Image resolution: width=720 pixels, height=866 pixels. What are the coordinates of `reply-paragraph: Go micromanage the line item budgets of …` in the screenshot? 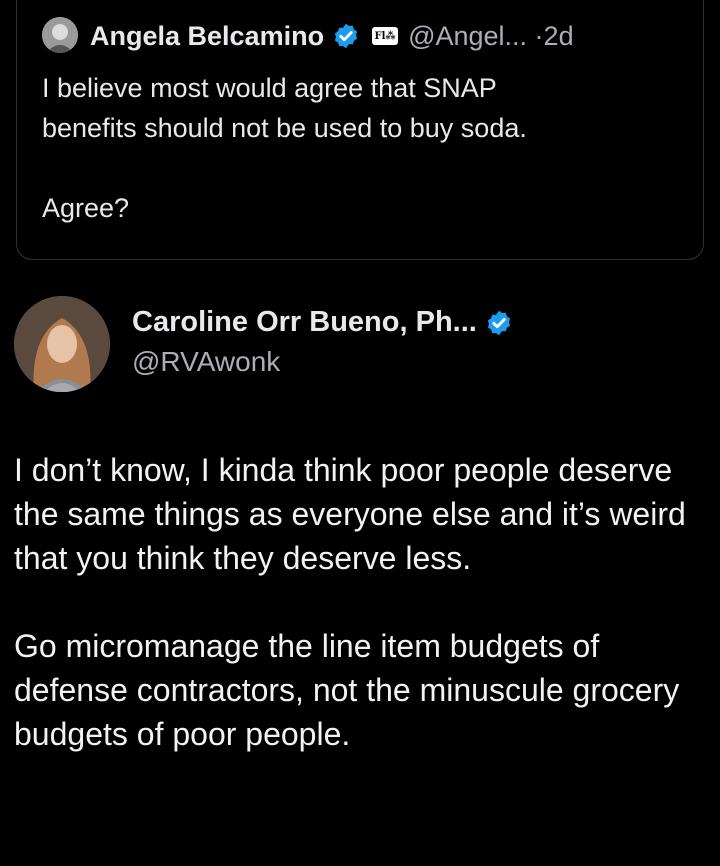 It's located at (347, 690).